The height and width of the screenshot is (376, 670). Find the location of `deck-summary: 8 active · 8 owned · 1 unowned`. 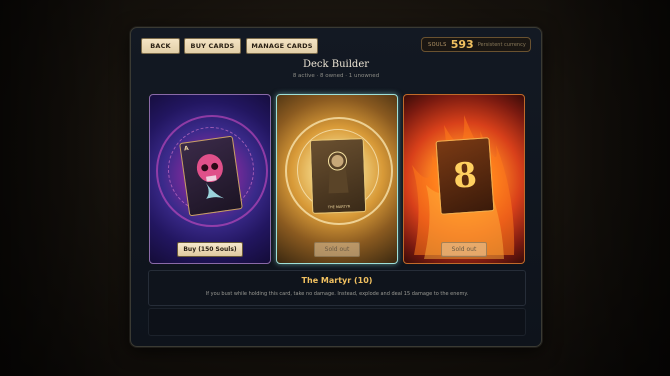

deck-summary: 8 active · 8 owned · 1 unowned is located at coordinates (336, 76).